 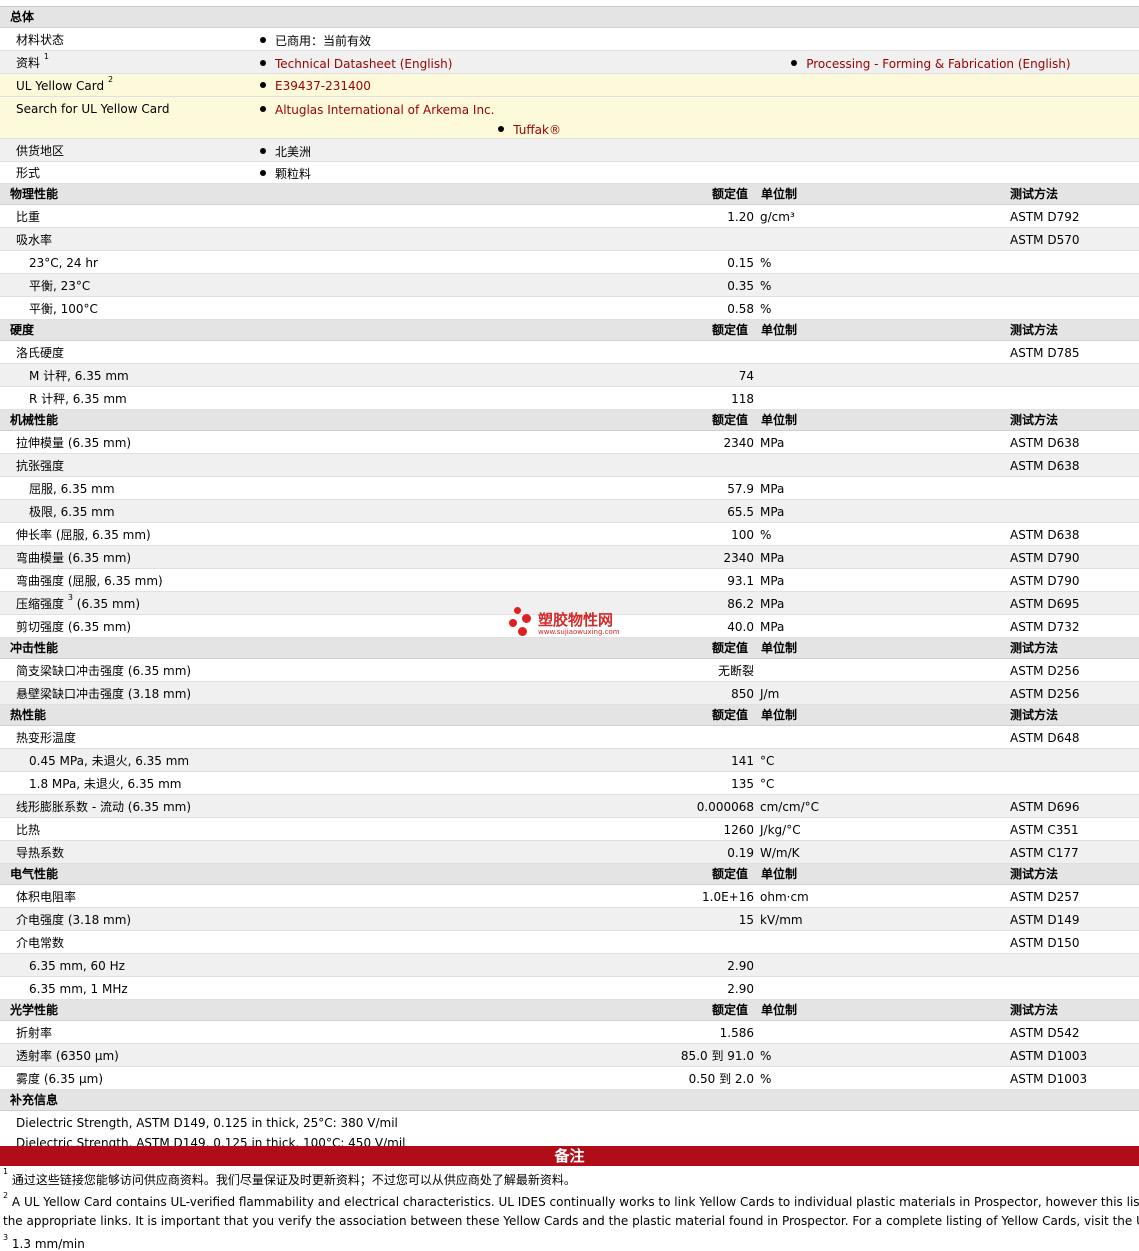 I want to click on property-row: 简支梁缺口冲击强度 (6.35 mm) 无断裂 ASTM D256, so click(x=569, y=670).